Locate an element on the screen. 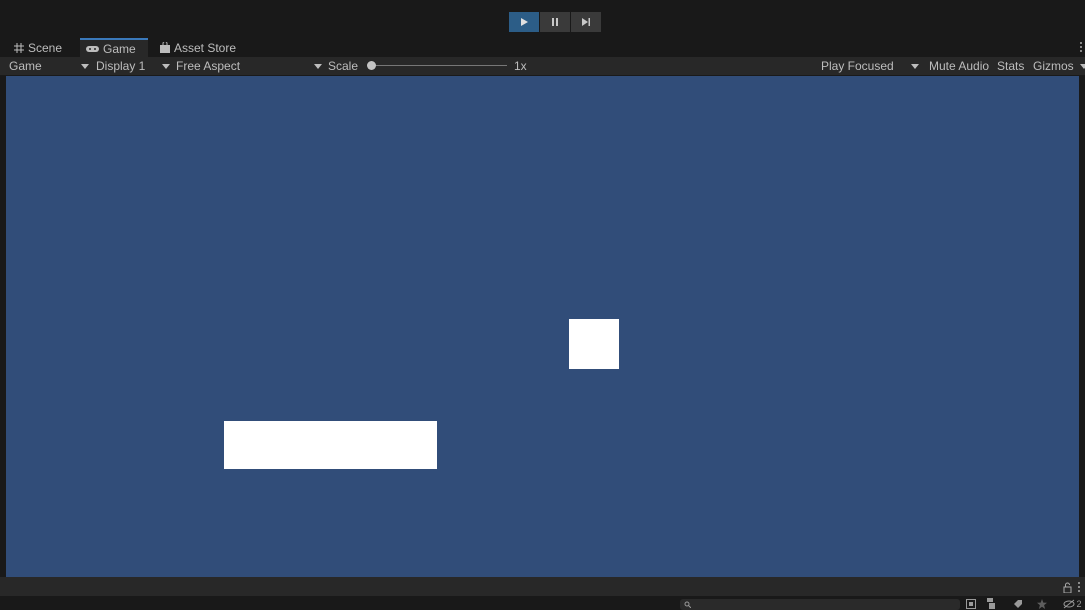 The height and width of the screenshot is (610, 1085). console-panel-header is located at coordinates (542, 586).